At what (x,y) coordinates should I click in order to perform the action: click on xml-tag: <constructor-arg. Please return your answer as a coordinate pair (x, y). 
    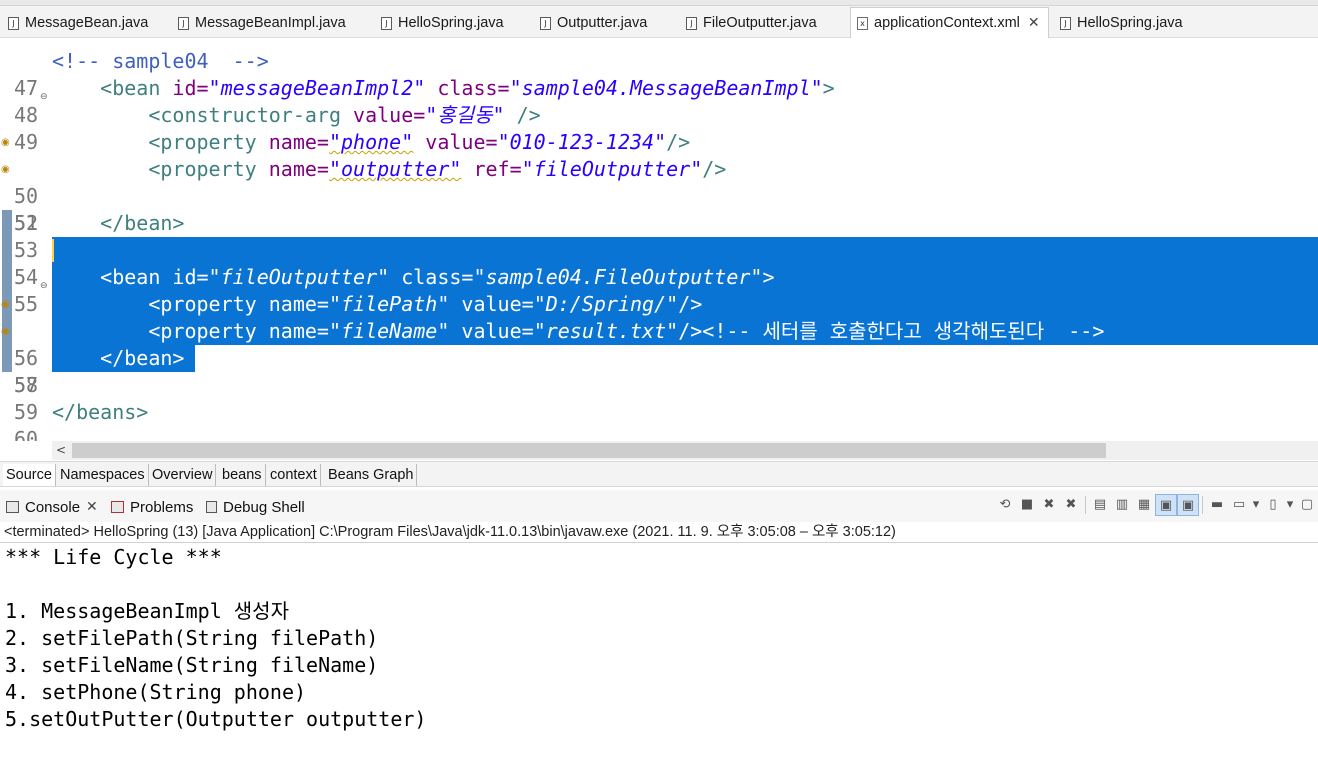
    Looking at the image, I should click on (251, 115).